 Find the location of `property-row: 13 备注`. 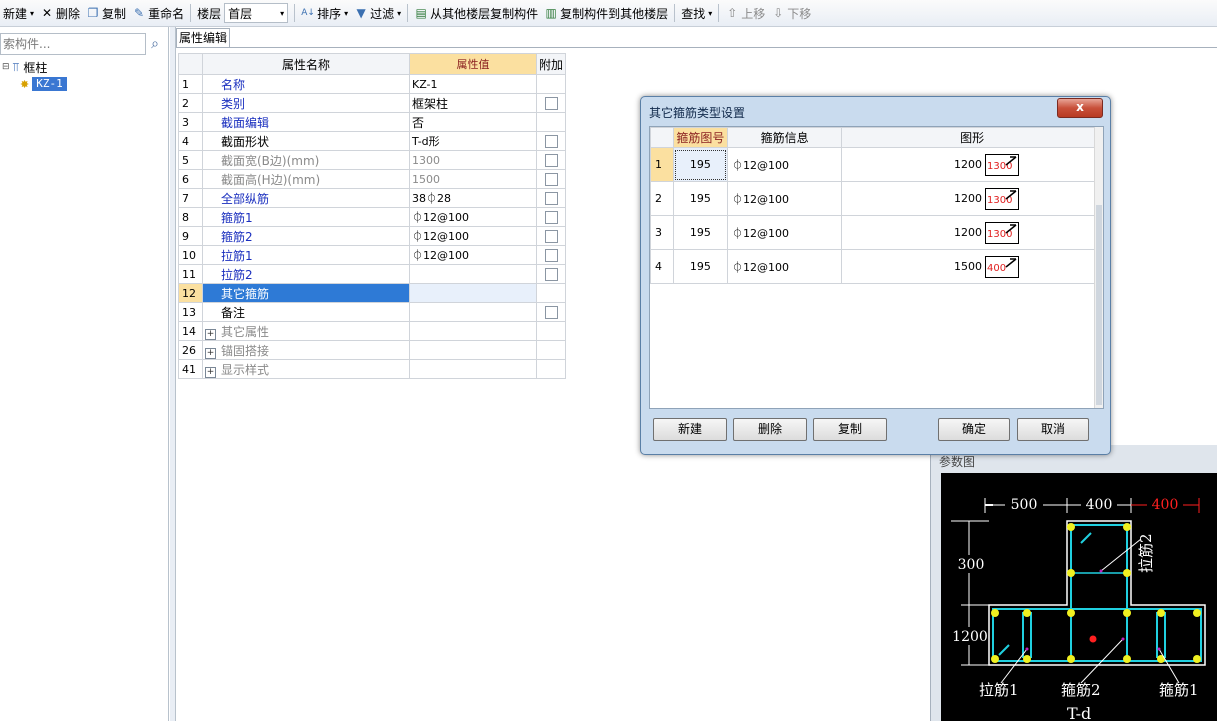

property-row: 13 备注 is located at coordinates (372, 312).